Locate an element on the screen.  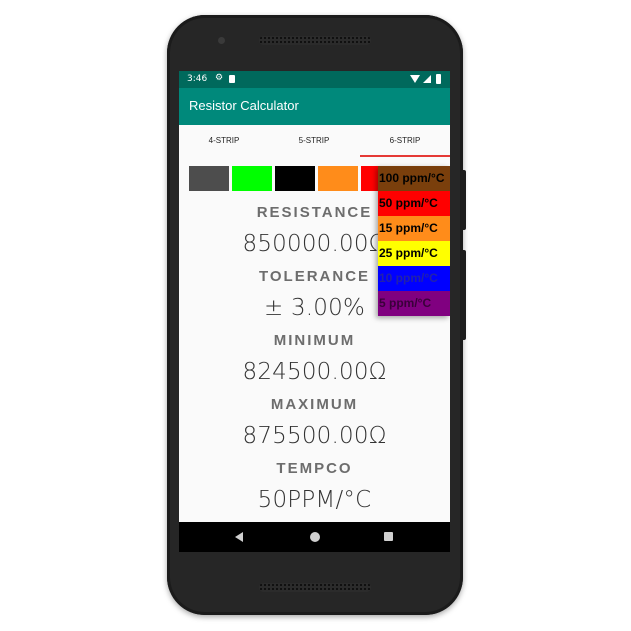
power-button is located at coordinates (463, 295).